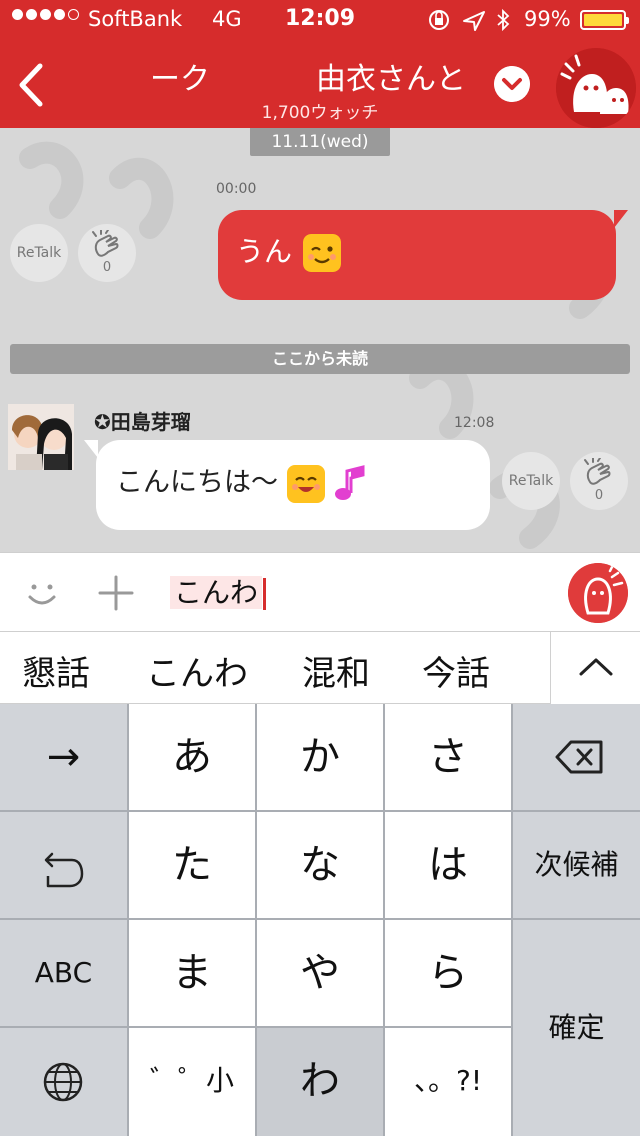  I want to click on dakuten-key: ゛゜小, so click(192, 1082).